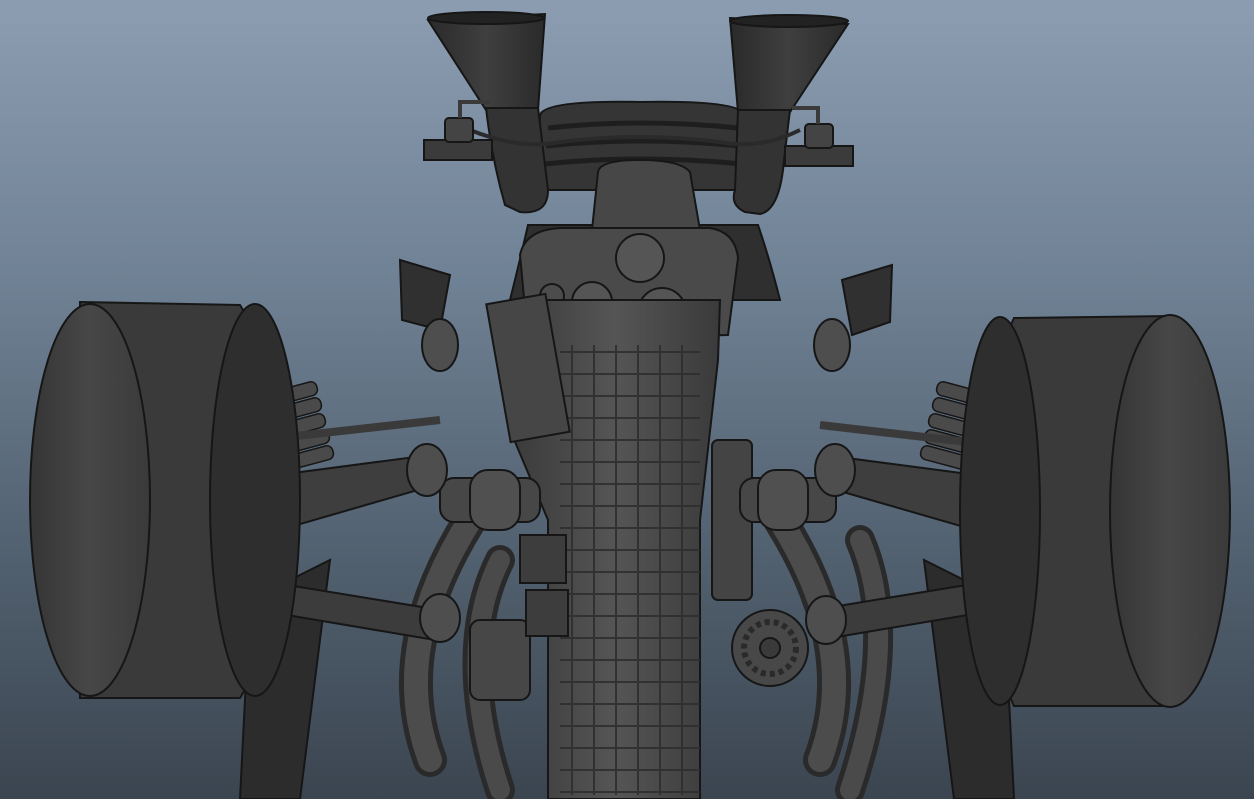 This screenshot has height=799, width=1254. I want to click on left-rear-tire, so click(165, 499).